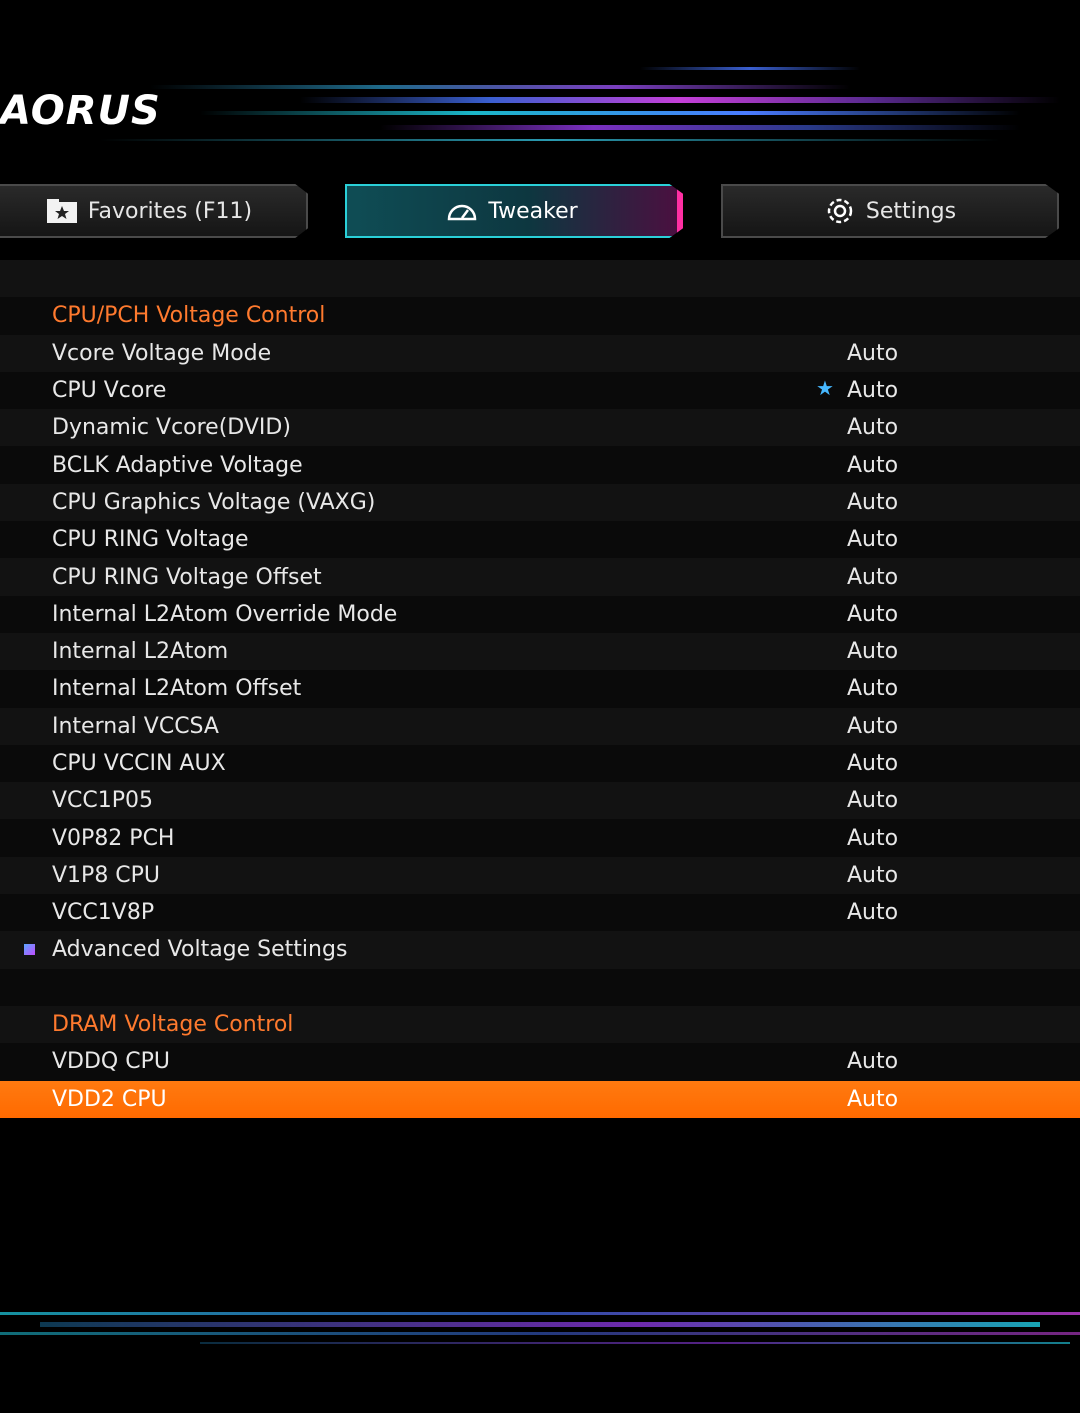 The image size is (1080, 1413). I want to click on setting-label: Advanced Voltage Settings, so click(200, 950).